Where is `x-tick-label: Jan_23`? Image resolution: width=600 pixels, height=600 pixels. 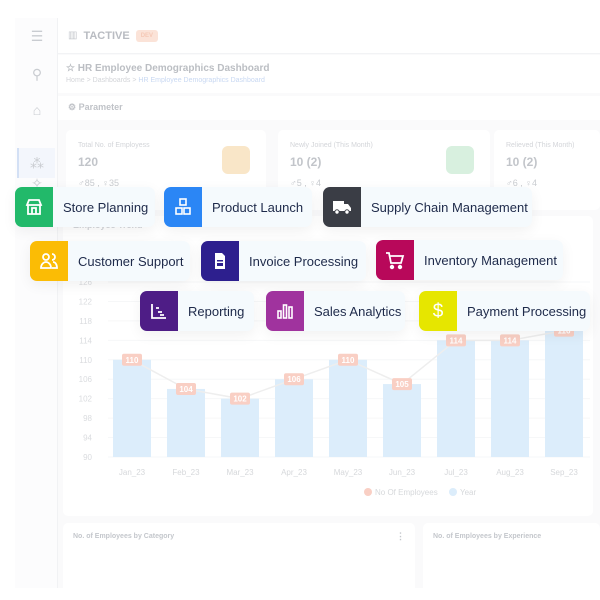
x-tick-label: Jan_23 is located at coordinates (132, 472).